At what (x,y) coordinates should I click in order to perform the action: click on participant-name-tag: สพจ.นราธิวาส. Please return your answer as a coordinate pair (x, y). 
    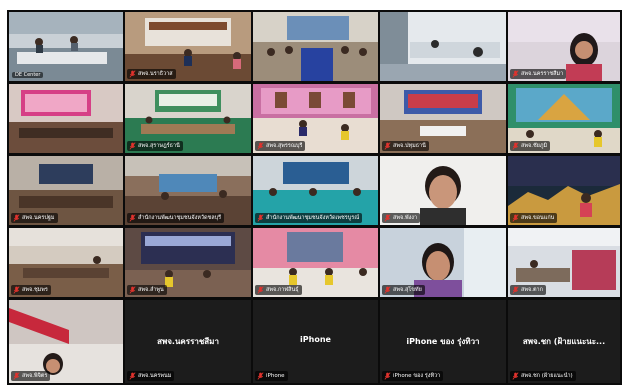
    Looking at the image, I should click on (151, 74).